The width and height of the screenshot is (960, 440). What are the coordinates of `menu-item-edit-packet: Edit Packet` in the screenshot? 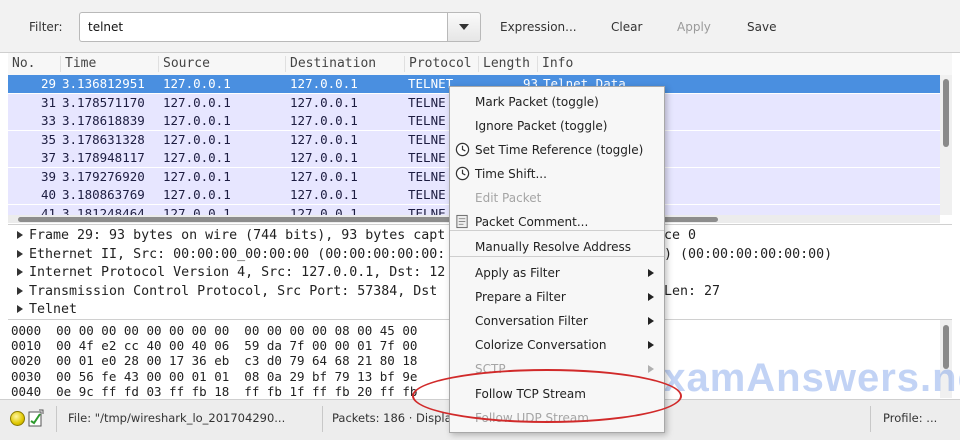 It's located at (557, 198).